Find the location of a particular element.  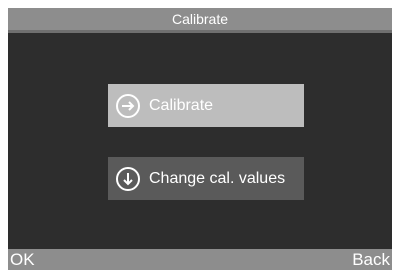

calibrate-button-label: Calibrate is located at coordinates (181, 105).